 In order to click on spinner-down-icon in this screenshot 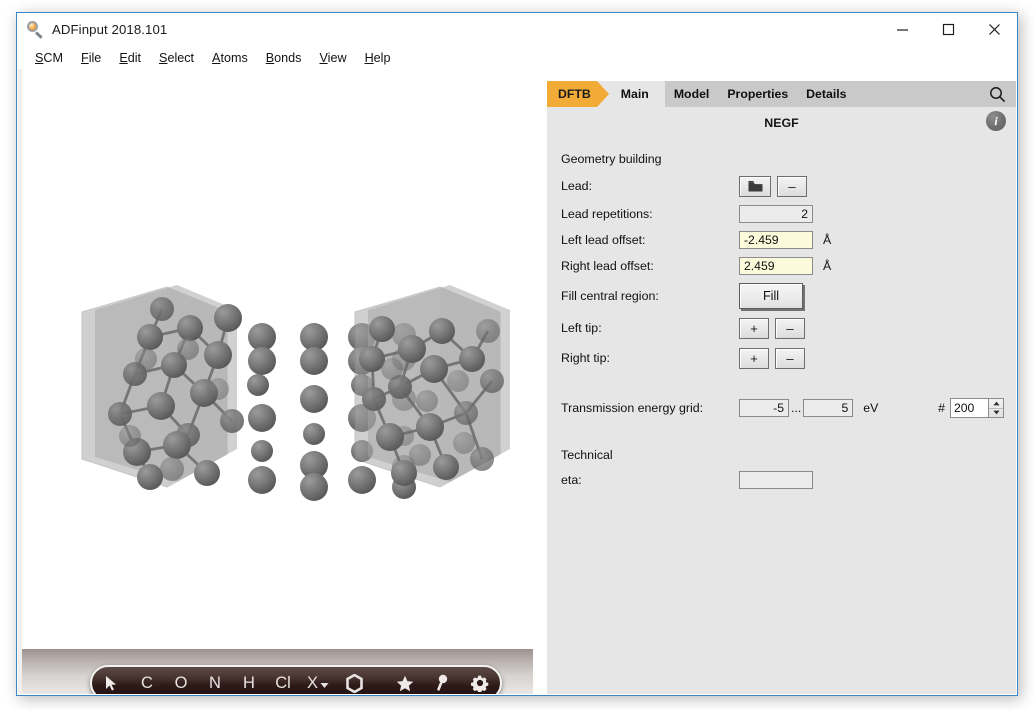, I will do `click(996, 413)`.